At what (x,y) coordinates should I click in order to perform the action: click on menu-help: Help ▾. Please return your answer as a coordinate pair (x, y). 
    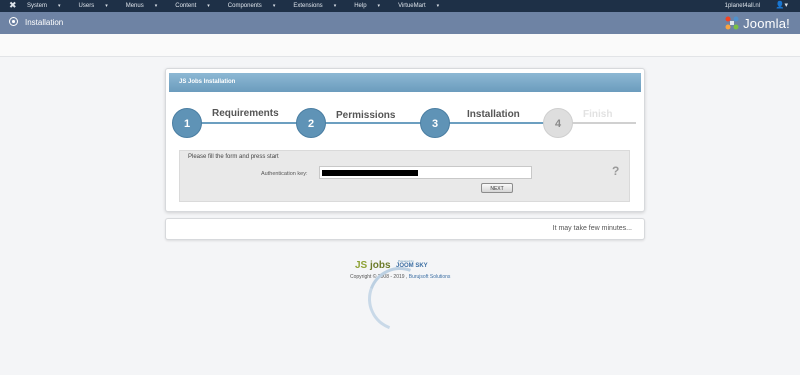
    Looking at the image, I should click on (371, 6).